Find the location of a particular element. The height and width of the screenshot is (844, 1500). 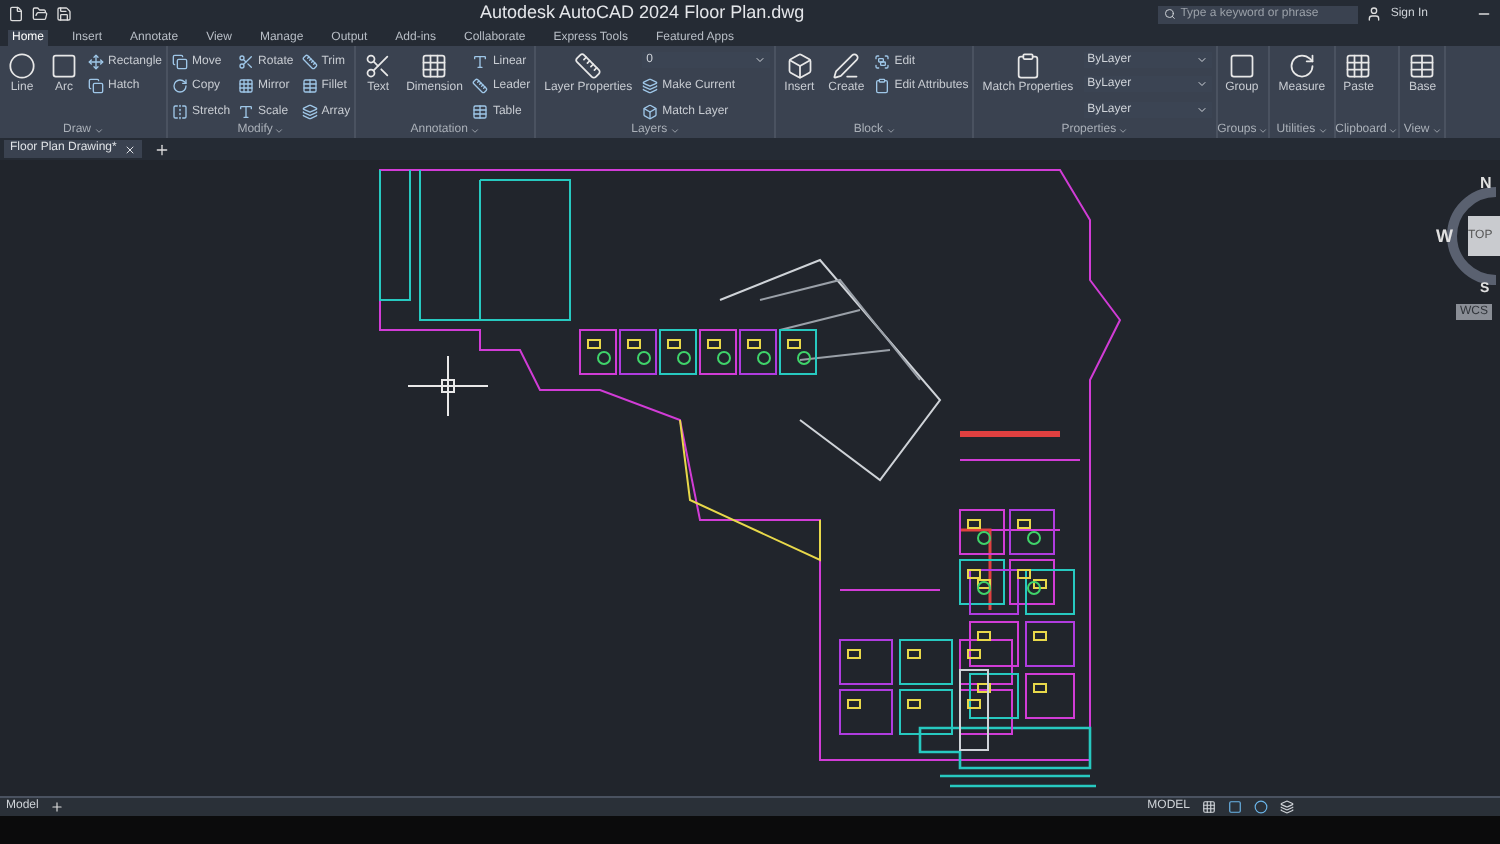

open-folder-icon is located at coordinates (40, 14).